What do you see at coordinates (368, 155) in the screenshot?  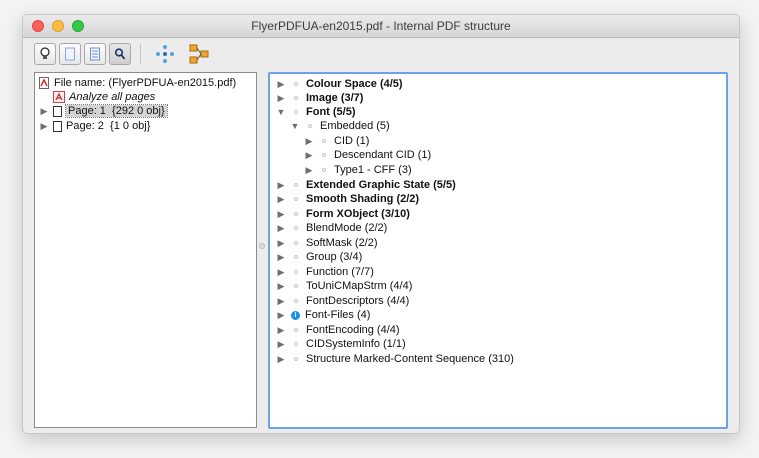 I see `tree-item-descendant-cid: ▶ Descendant CID (1)` at bounding box center [368, 155].